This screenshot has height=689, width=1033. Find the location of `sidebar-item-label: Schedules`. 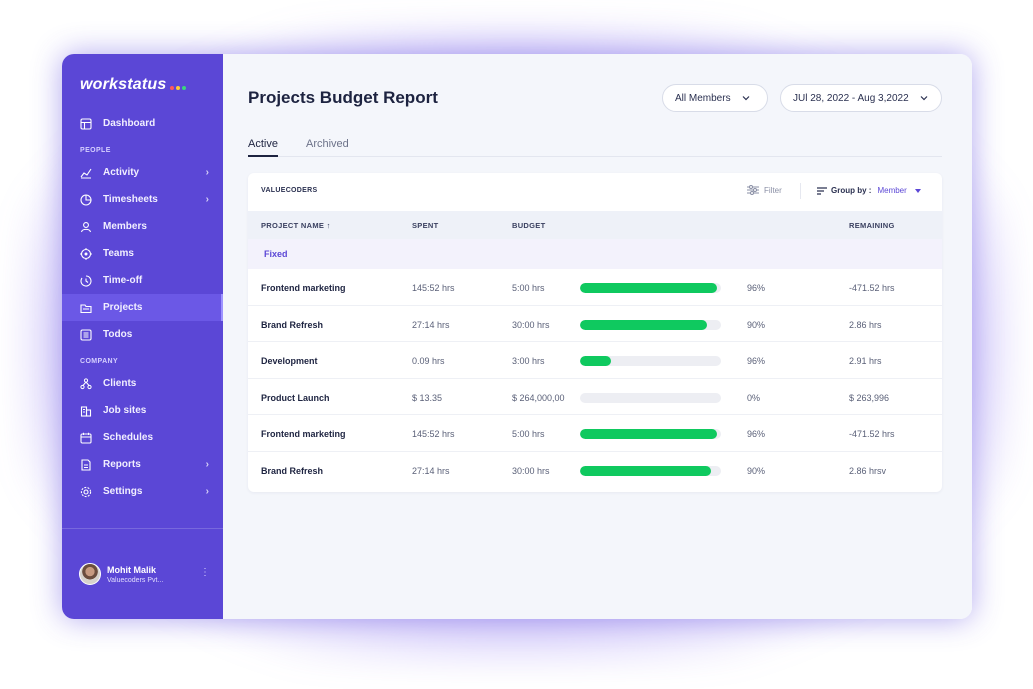

sidebar-item-label: Schedules is located at coordinates (128, 437).